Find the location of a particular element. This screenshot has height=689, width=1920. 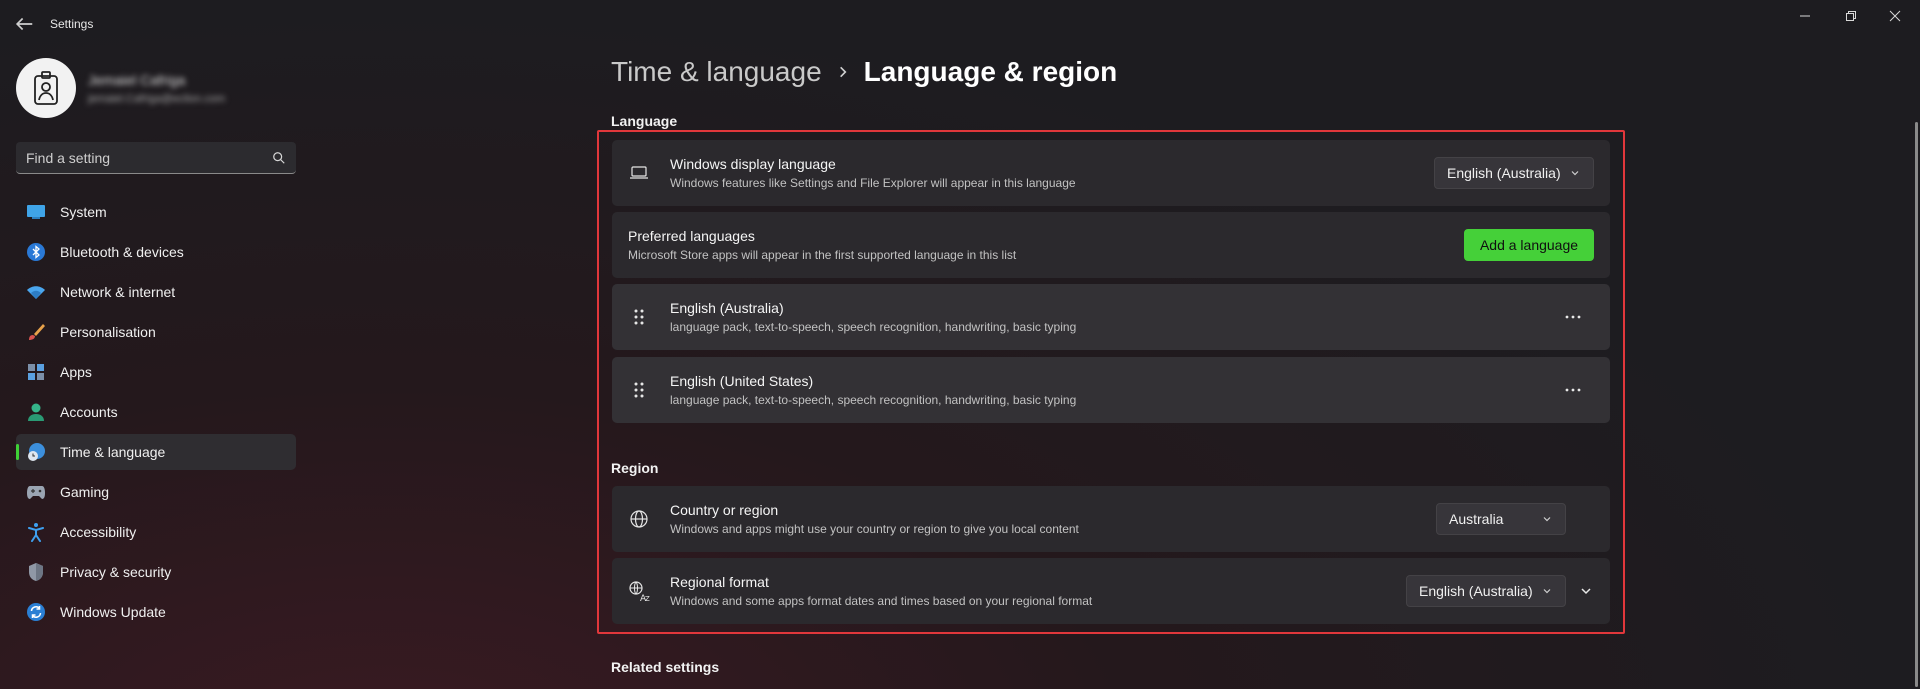

svg-text: Z is located at coordinates (647, 598).